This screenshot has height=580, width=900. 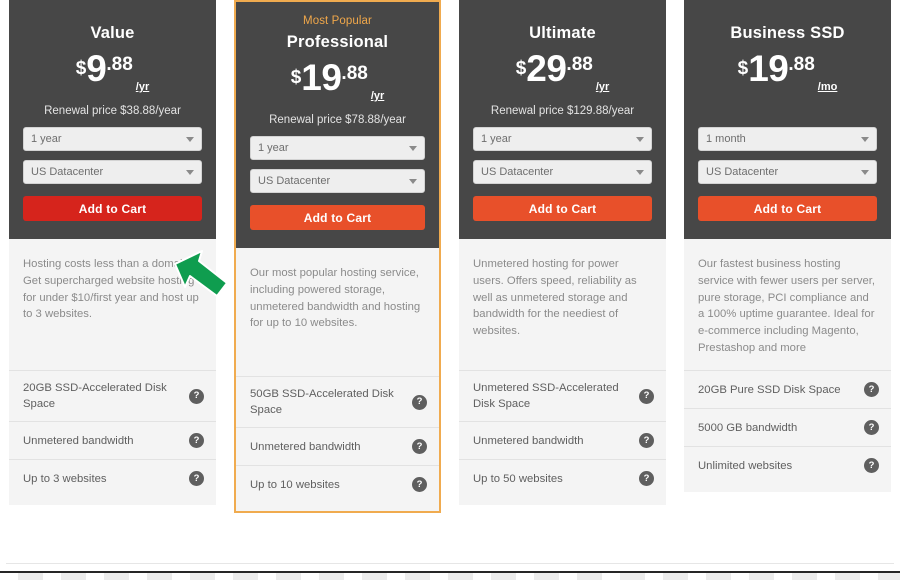 I want to click on feature-label: Up to 10 websites, so click(x=295, y=484).